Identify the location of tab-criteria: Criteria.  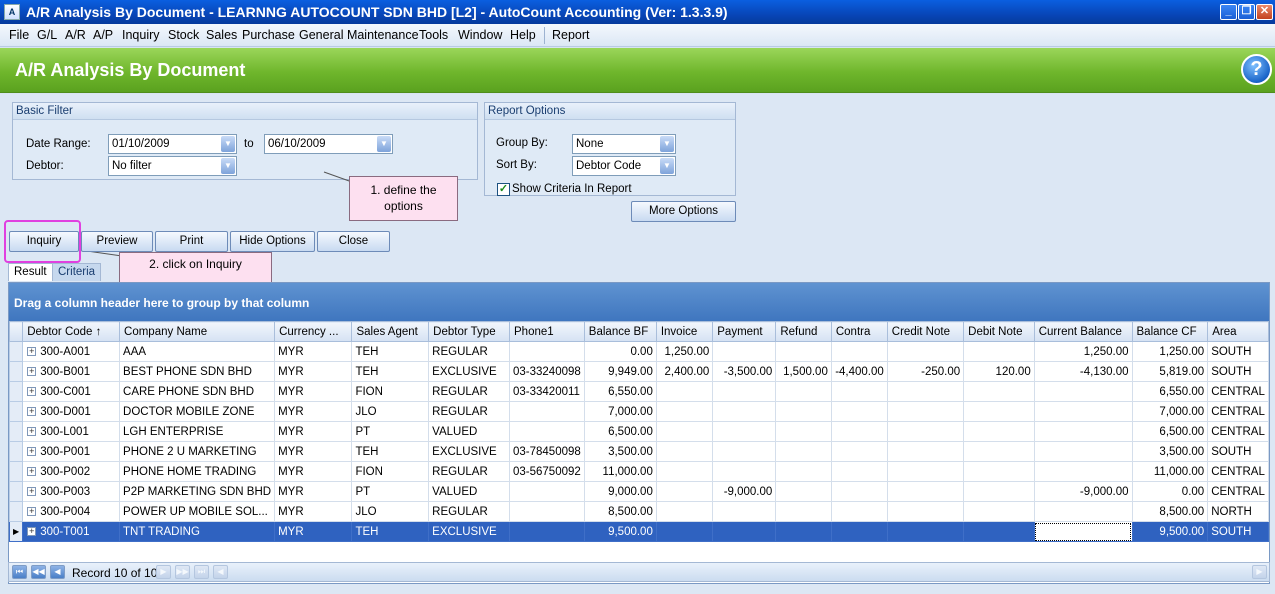
(77, 272).